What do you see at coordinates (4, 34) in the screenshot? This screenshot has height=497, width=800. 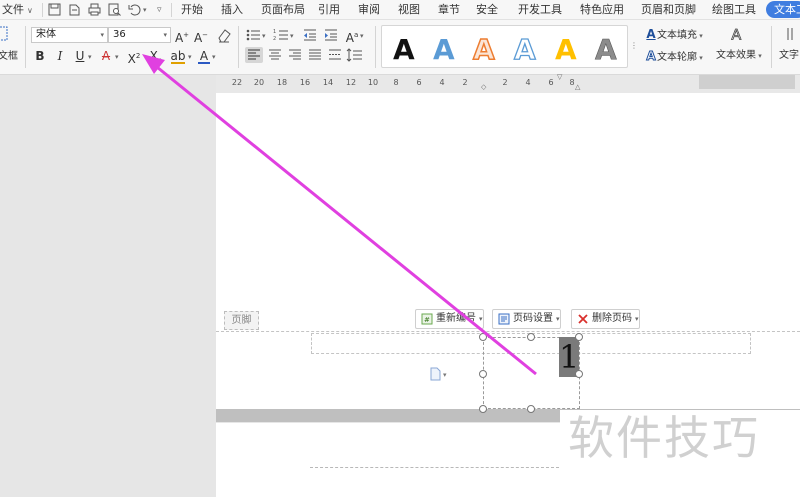 I see `textbox-icon` at bounding box center [4, 34].